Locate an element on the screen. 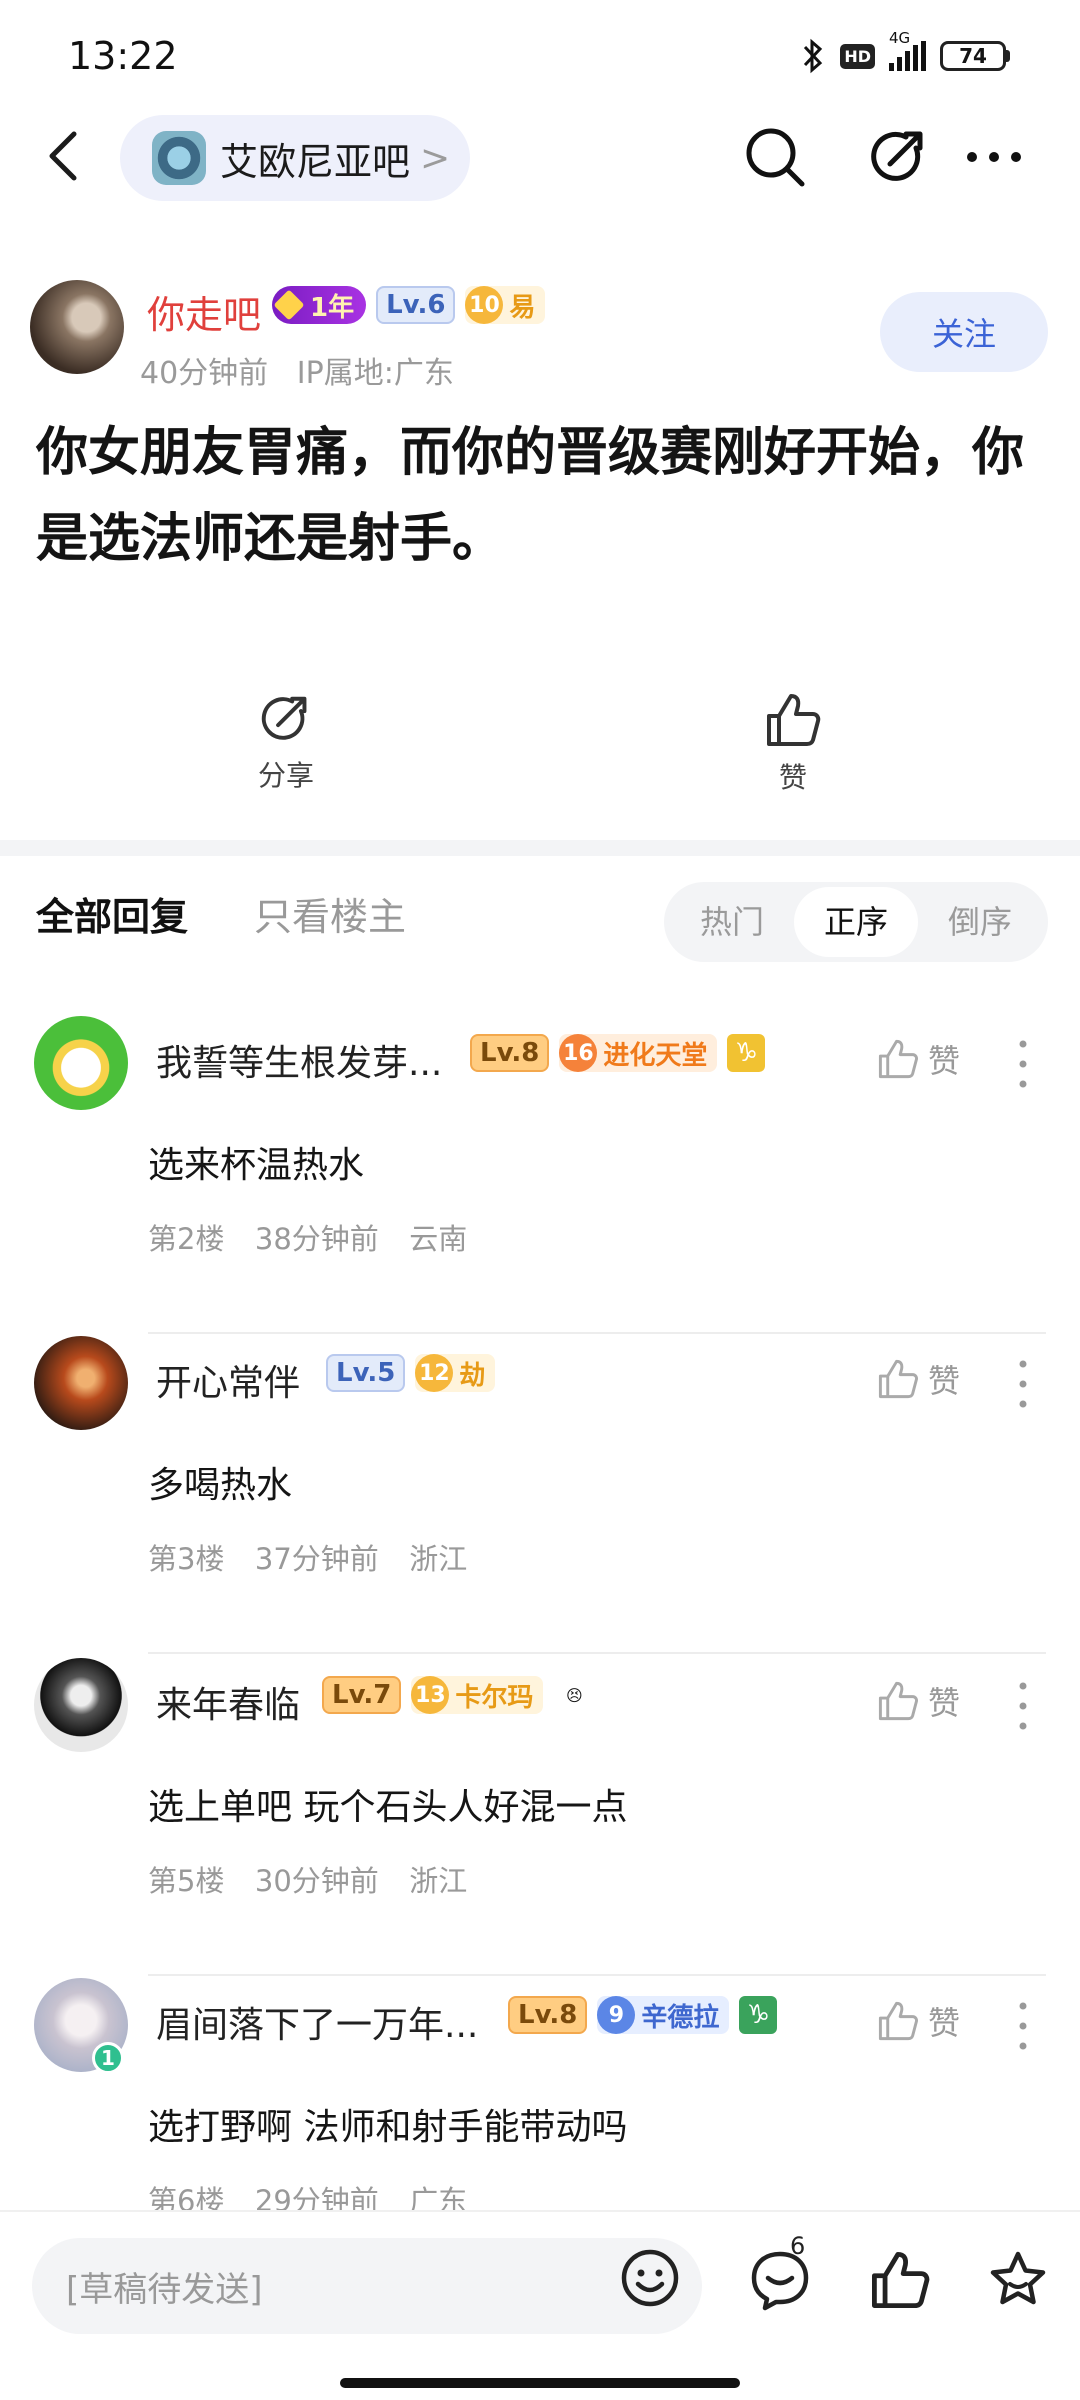  rank-name: 卡尔玛 is located at coordinates (494, 1697).